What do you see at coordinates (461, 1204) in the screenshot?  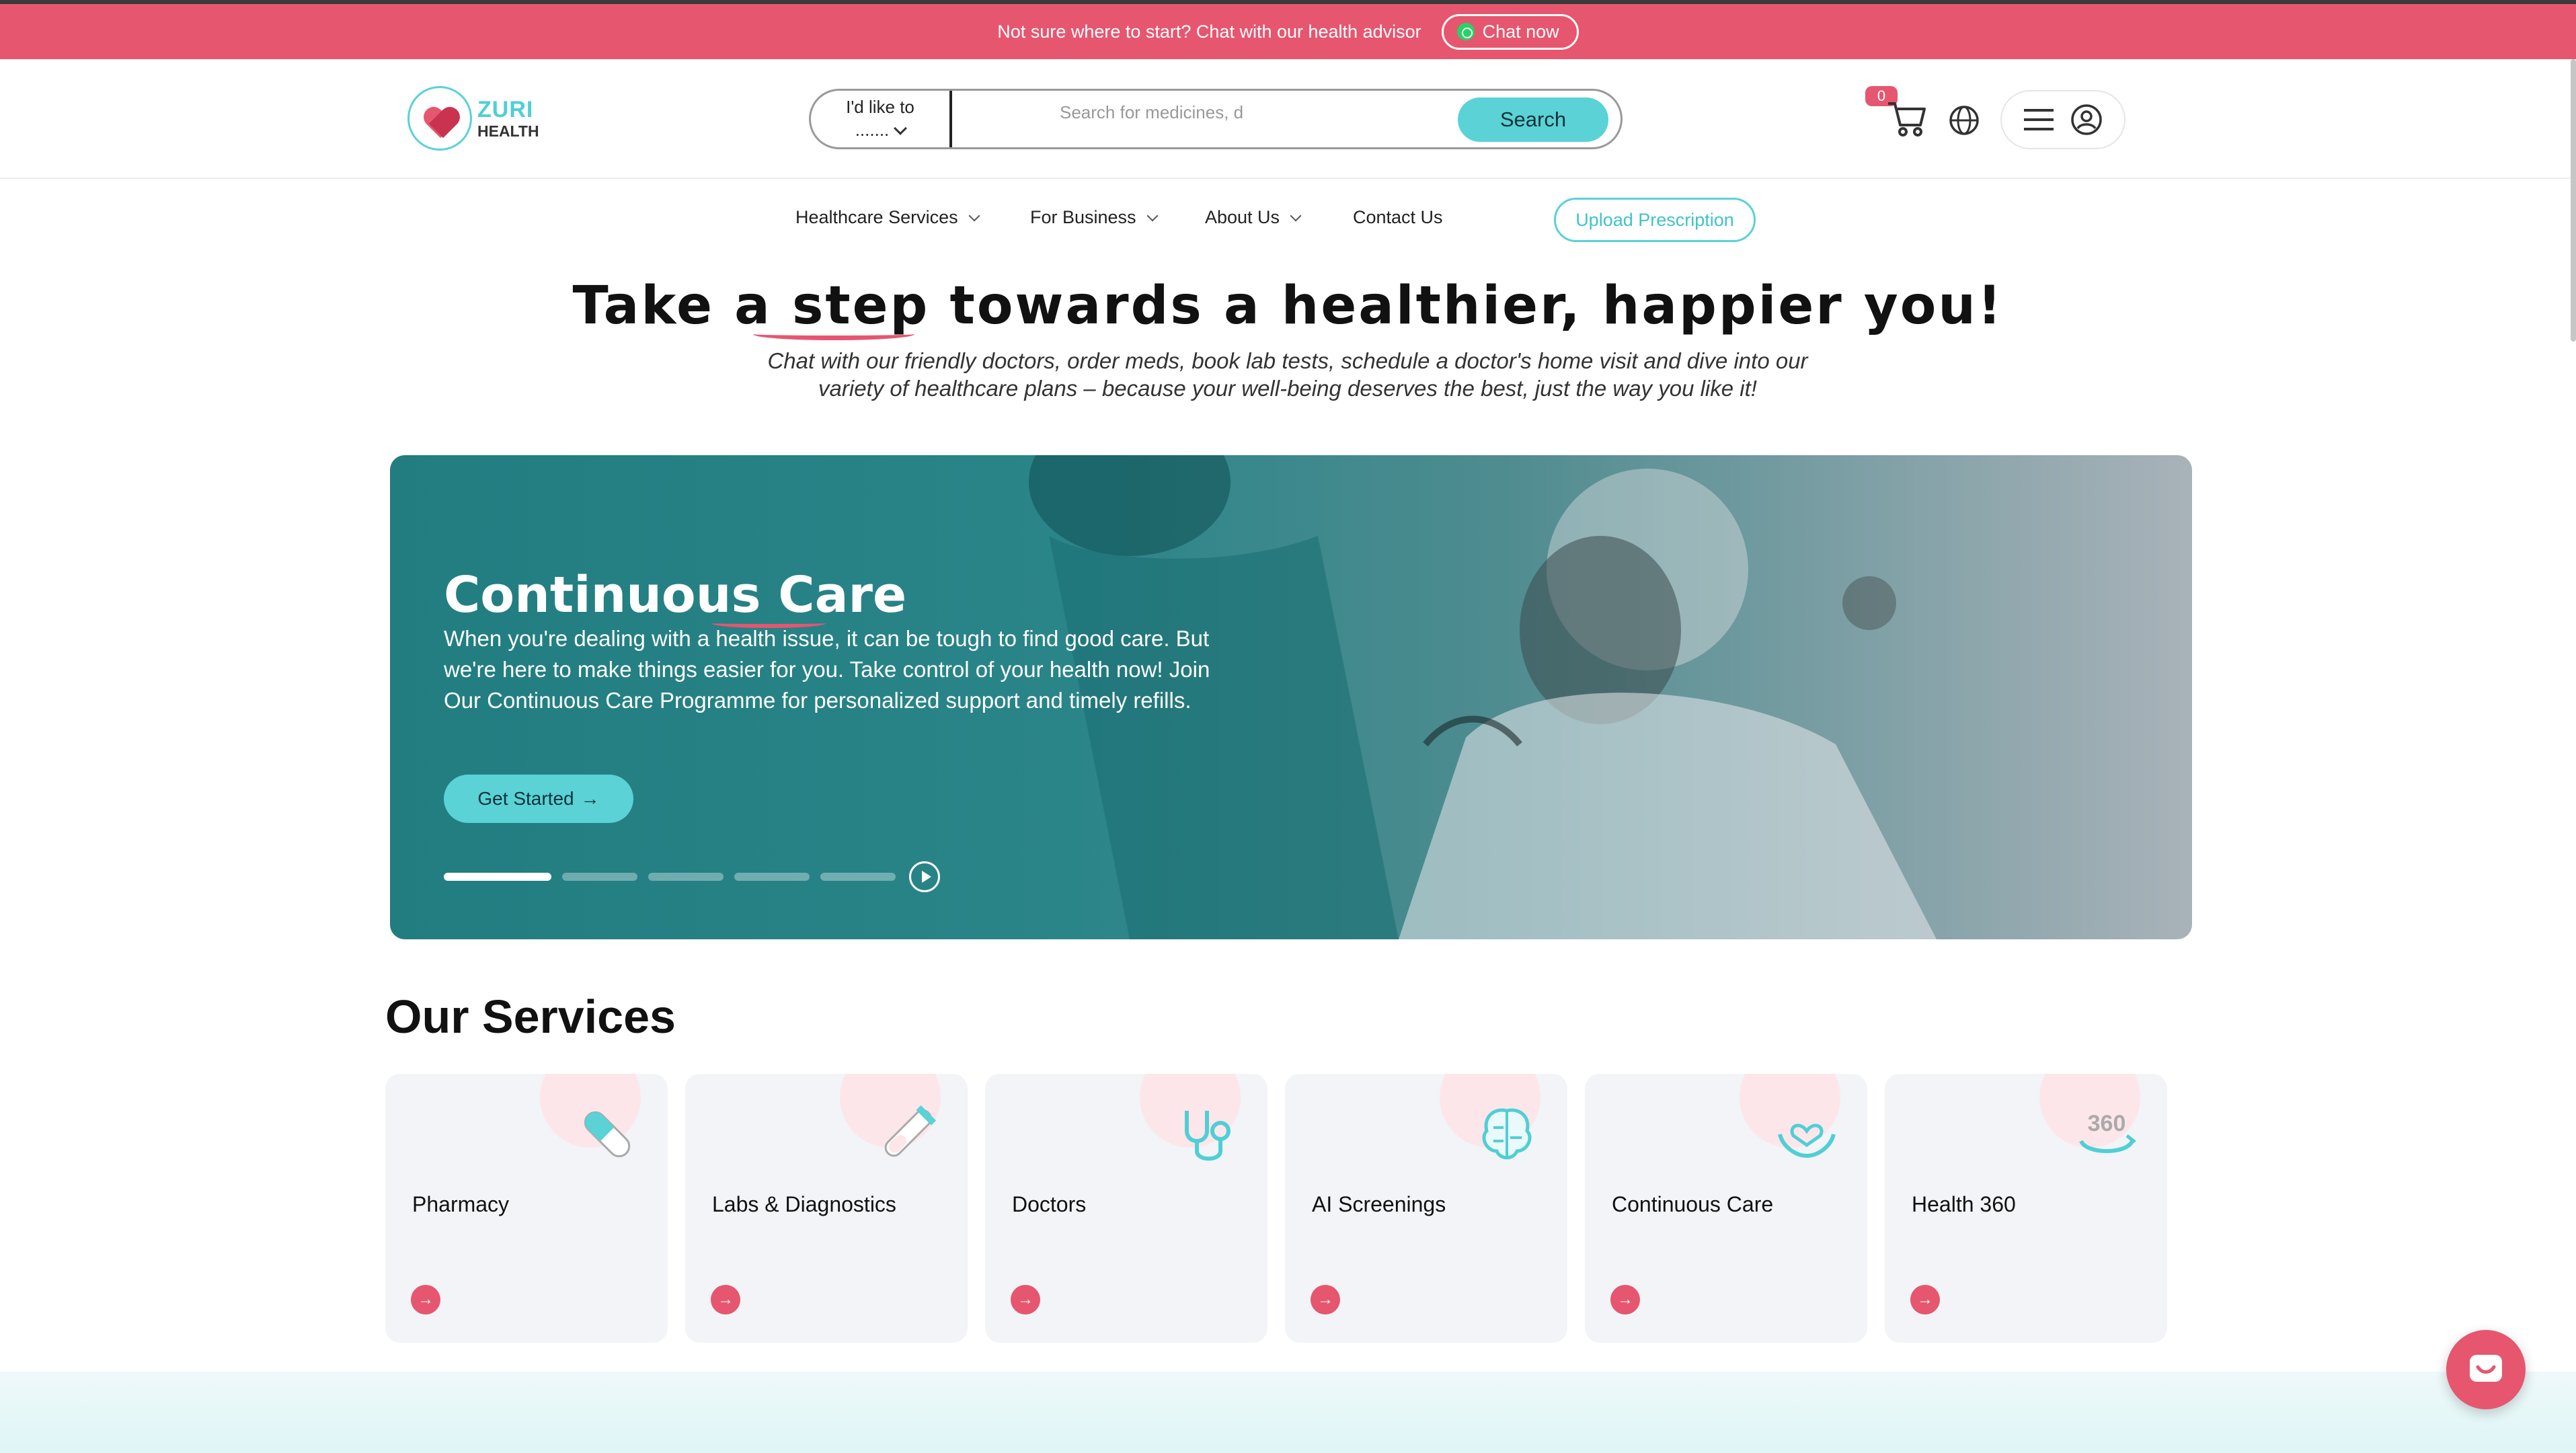 I see `card-label: Pharmacy` at bounding box center [461, 1204].